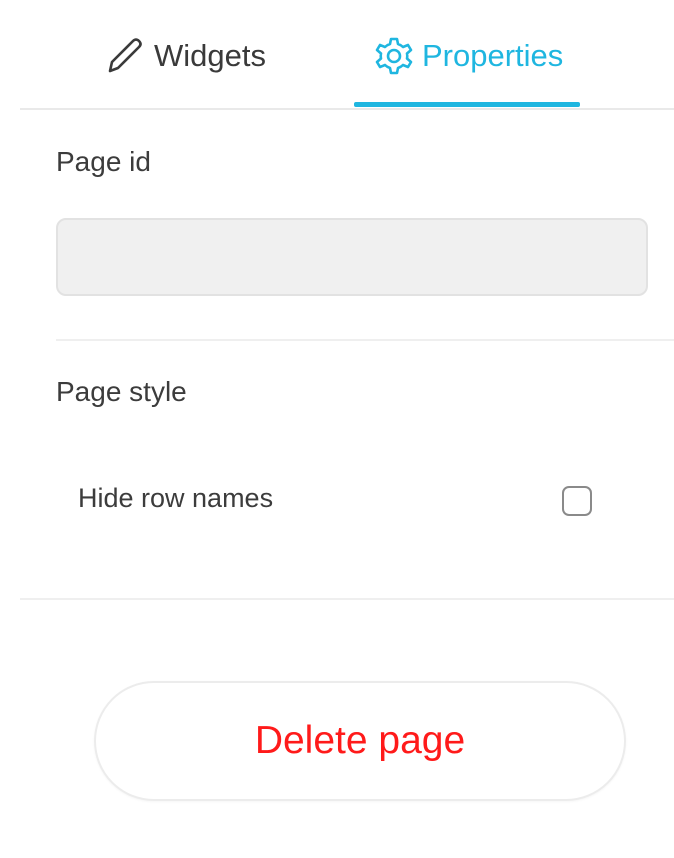 The height and width of the screenshot is (858, 674). I want to click on pencil-icon, so click(124, 56).